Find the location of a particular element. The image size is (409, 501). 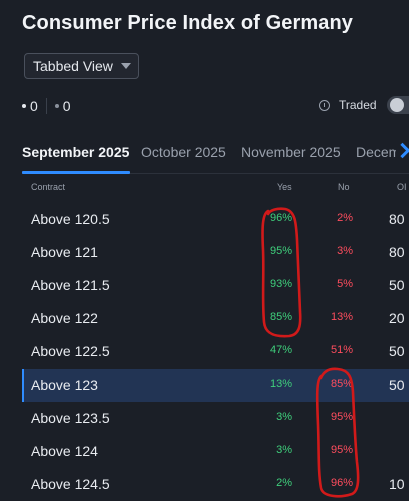

no-price: 13% is located at coordinates (333, 317).